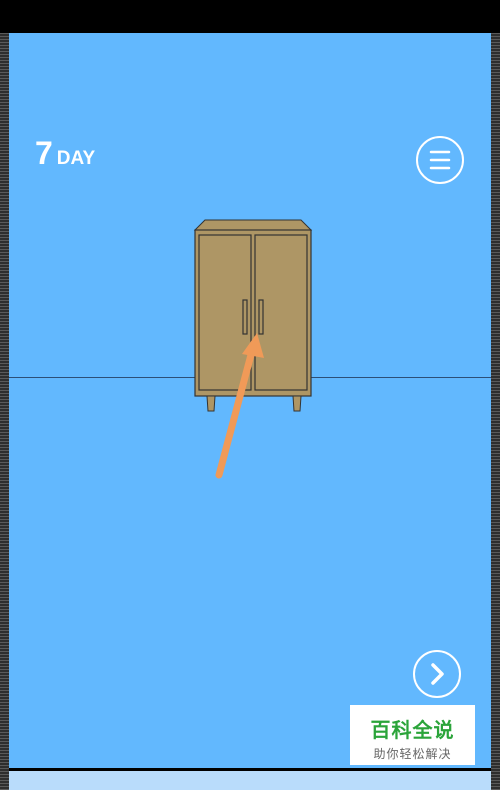  Describe the element at coordinates (495, 411) in the screenshot. I see `right-frame-edge` at that location.